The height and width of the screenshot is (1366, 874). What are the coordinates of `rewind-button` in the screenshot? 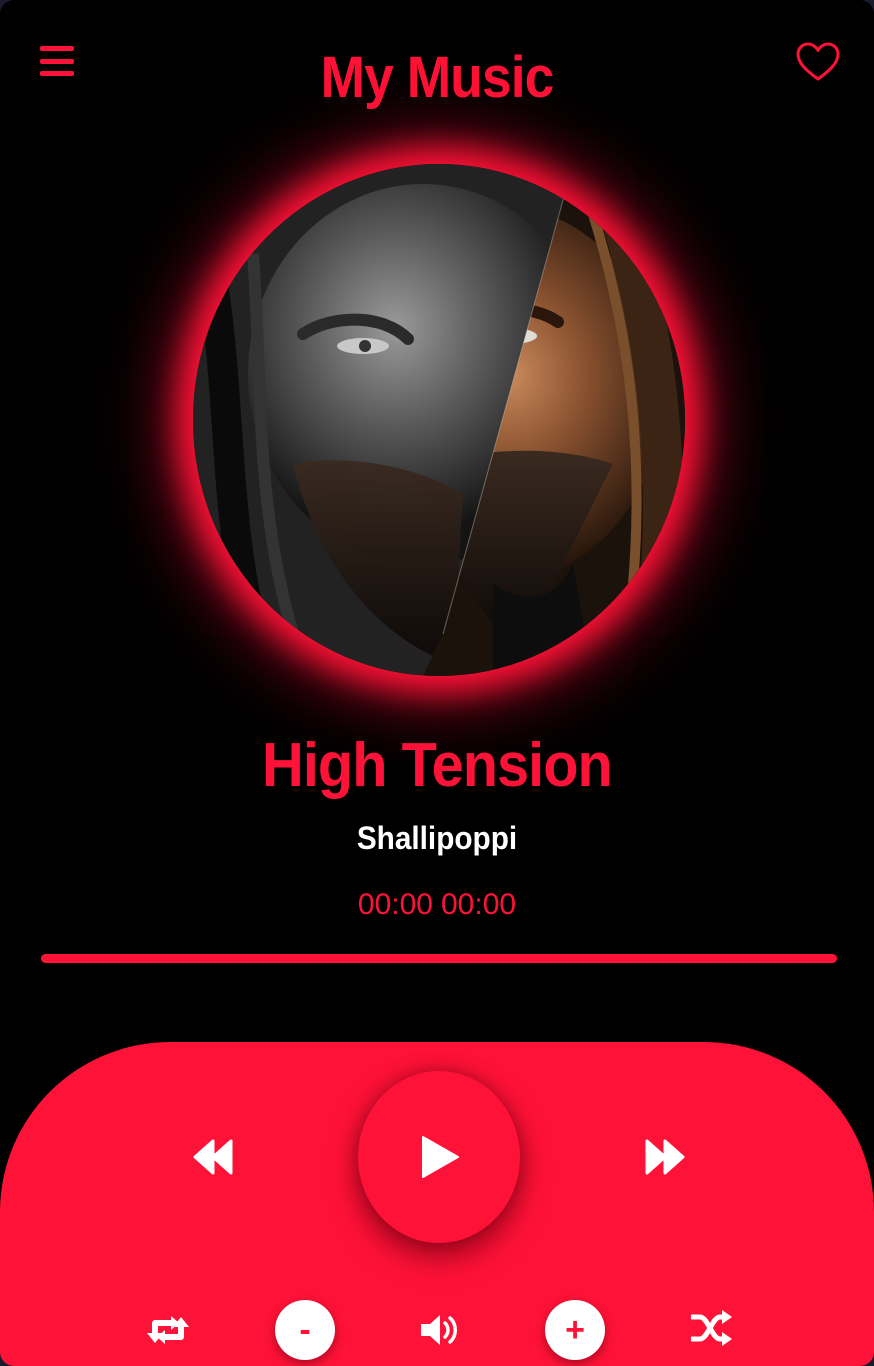 It's located at (213, 1157).